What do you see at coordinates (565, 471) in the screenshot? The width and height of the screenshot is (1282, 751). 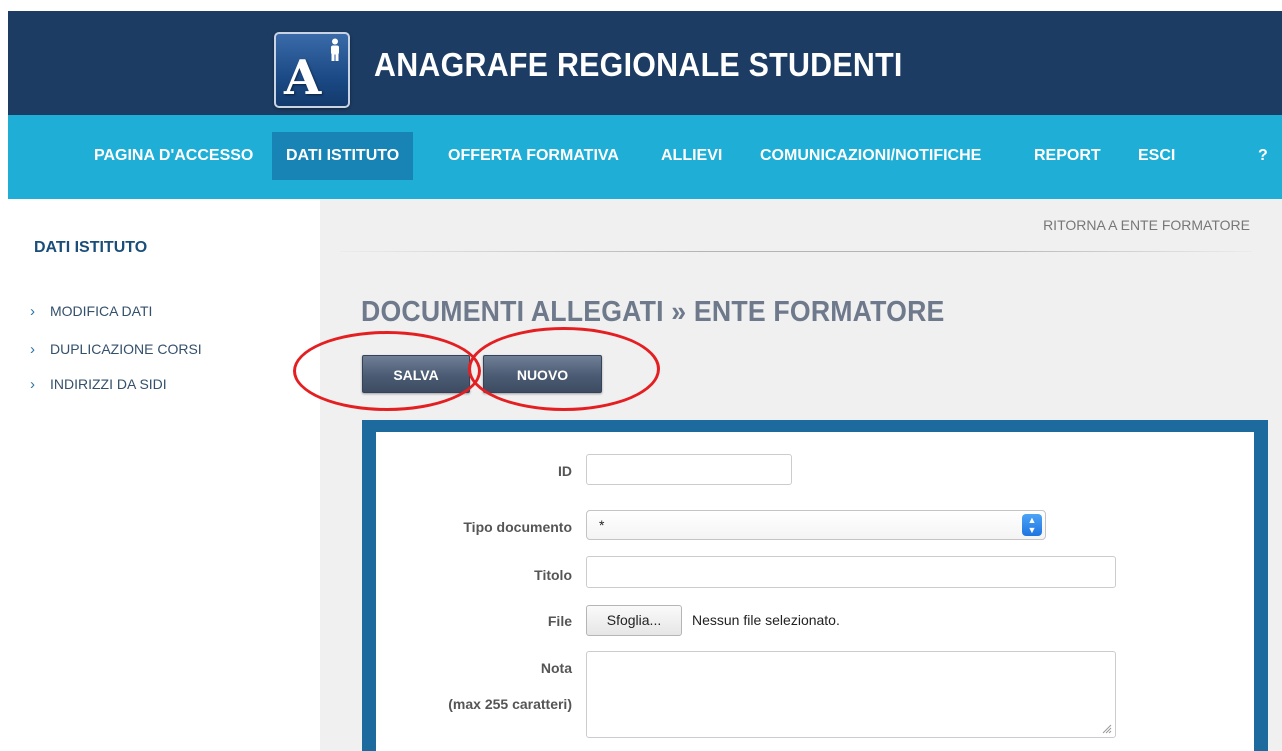 I see `id-label: ID` at bounding box center [565, 471].